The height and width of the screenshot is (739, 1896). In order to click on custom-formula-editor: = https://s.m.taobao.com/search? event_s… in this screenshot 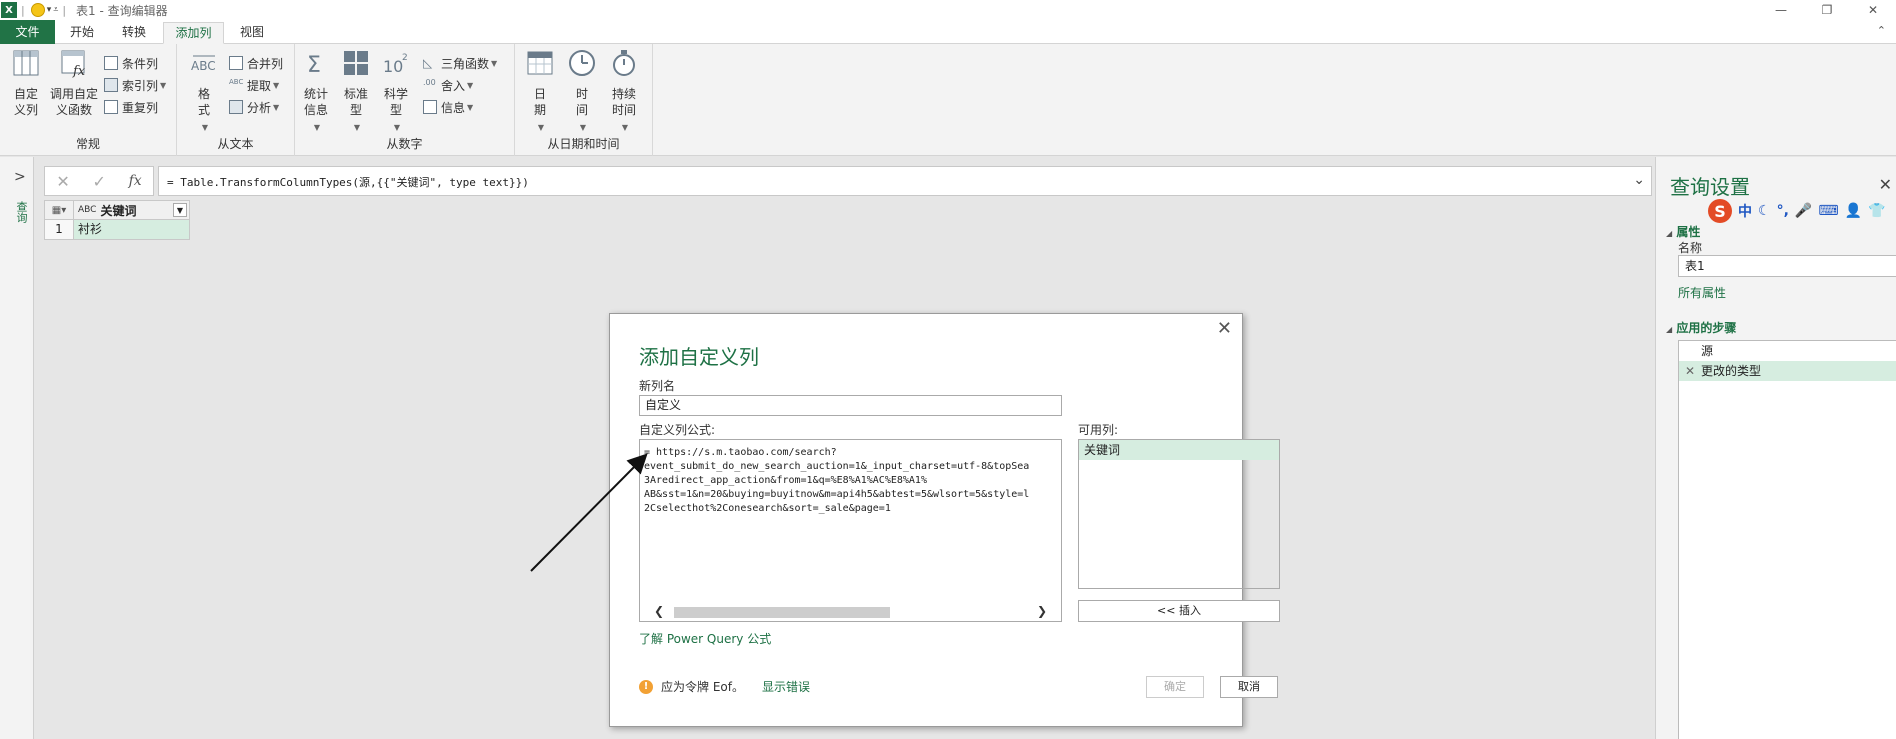, I will do `click(850, 530)`.